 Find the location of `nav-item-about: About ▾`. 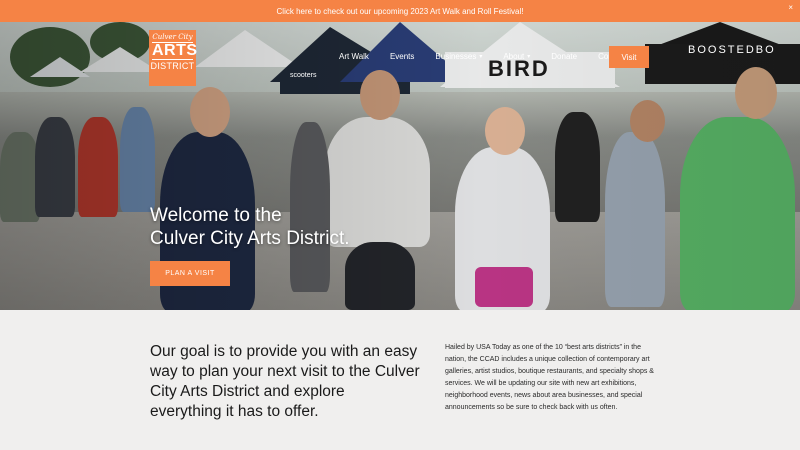

nav-item-about: About ▾ is located at coordinates (516, 56).